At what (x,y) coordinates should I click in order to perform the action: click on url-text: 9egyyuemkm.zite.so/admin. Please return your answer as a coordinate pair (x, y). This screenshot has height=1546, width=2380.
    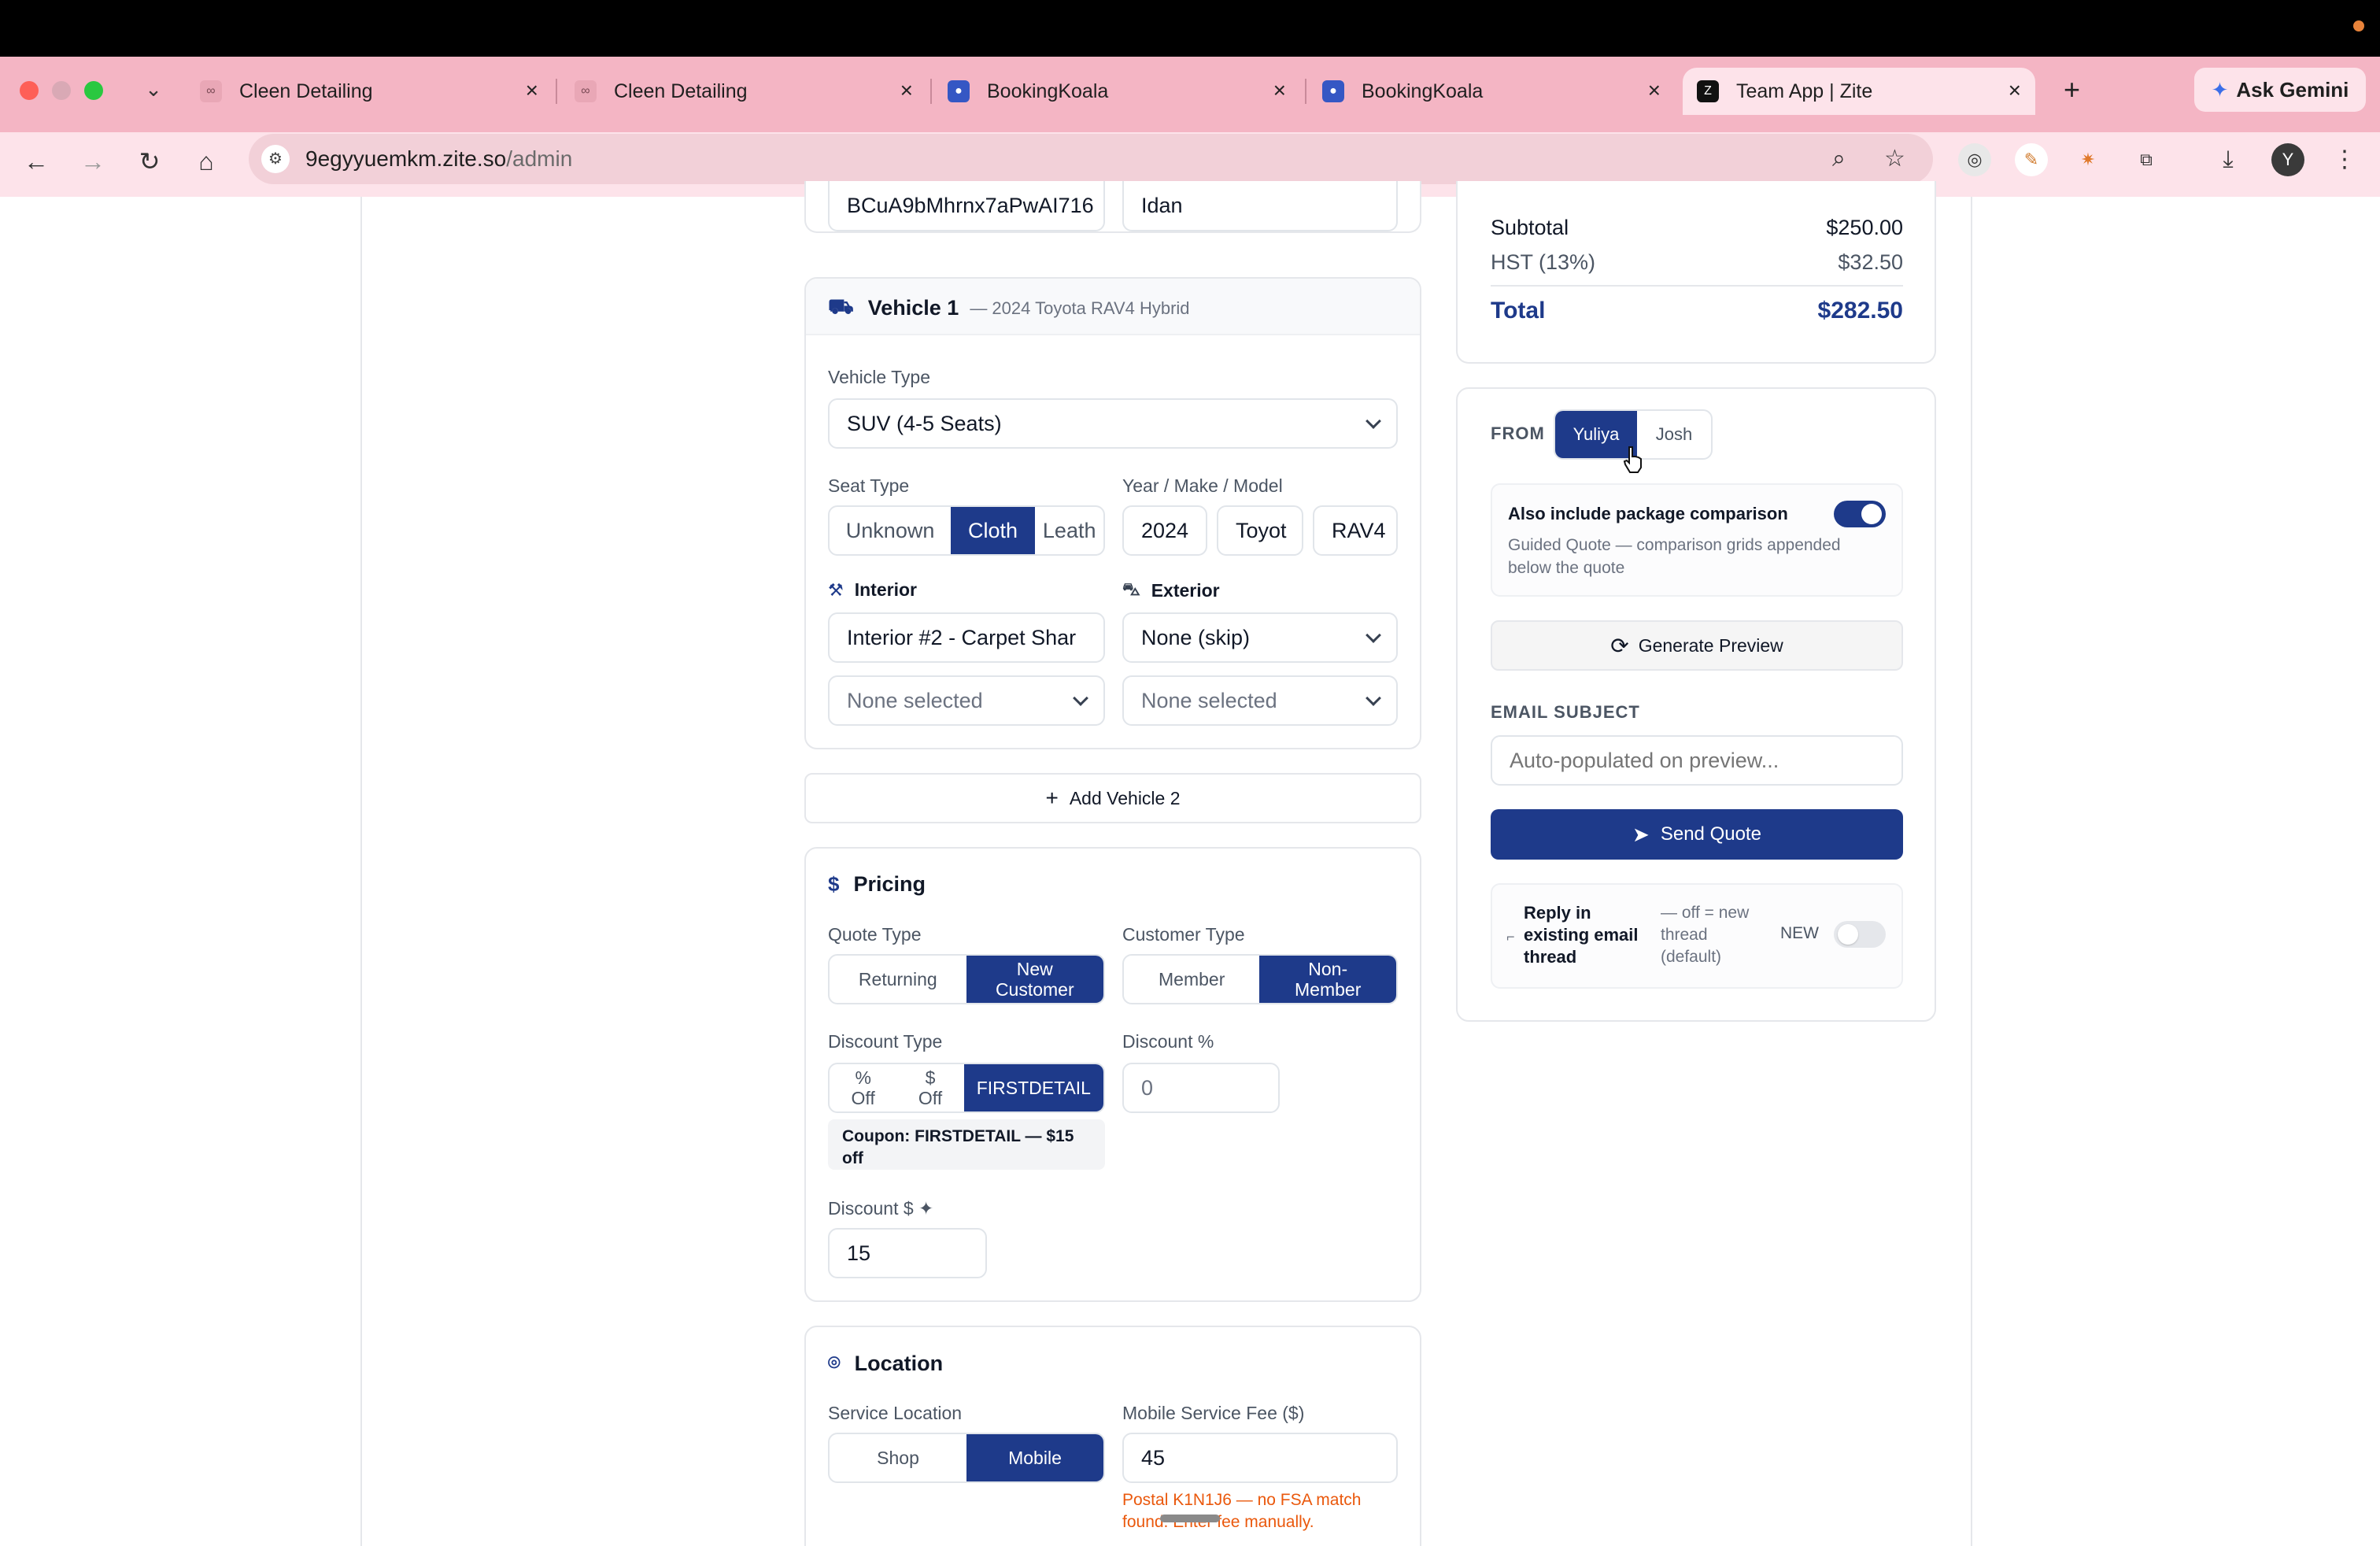
    Looking at the image, I should click on (438, 159).